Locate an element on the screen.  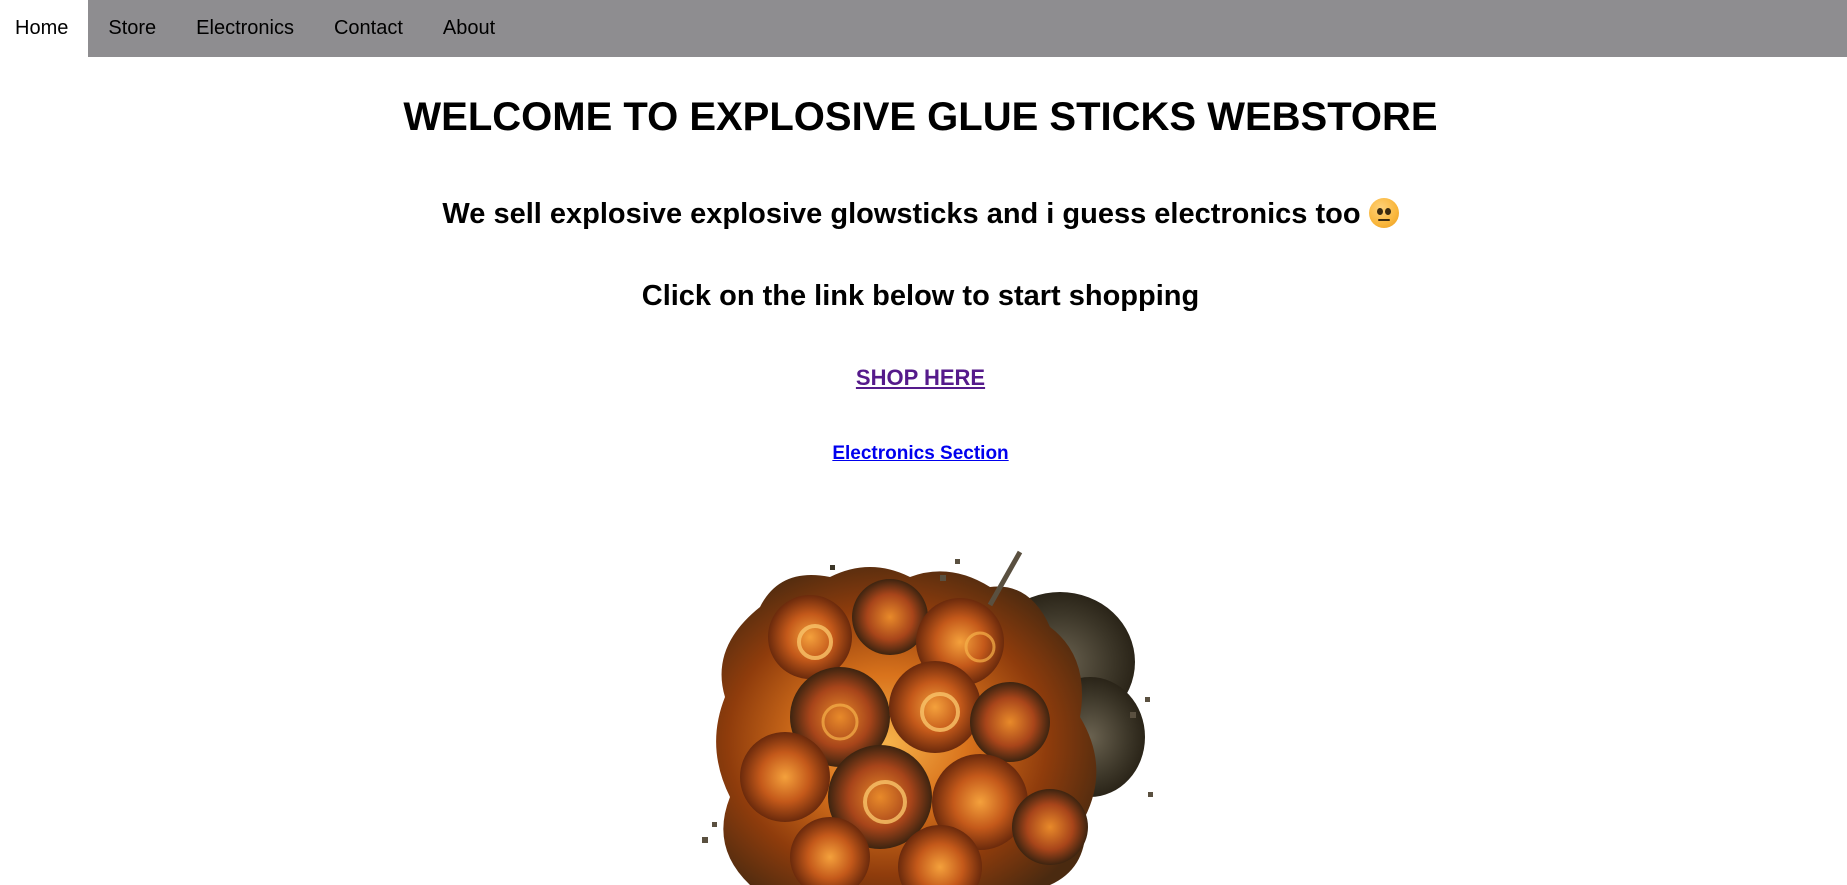
shop-here-link: SHOP HERE is located at coordinates (920, 377).